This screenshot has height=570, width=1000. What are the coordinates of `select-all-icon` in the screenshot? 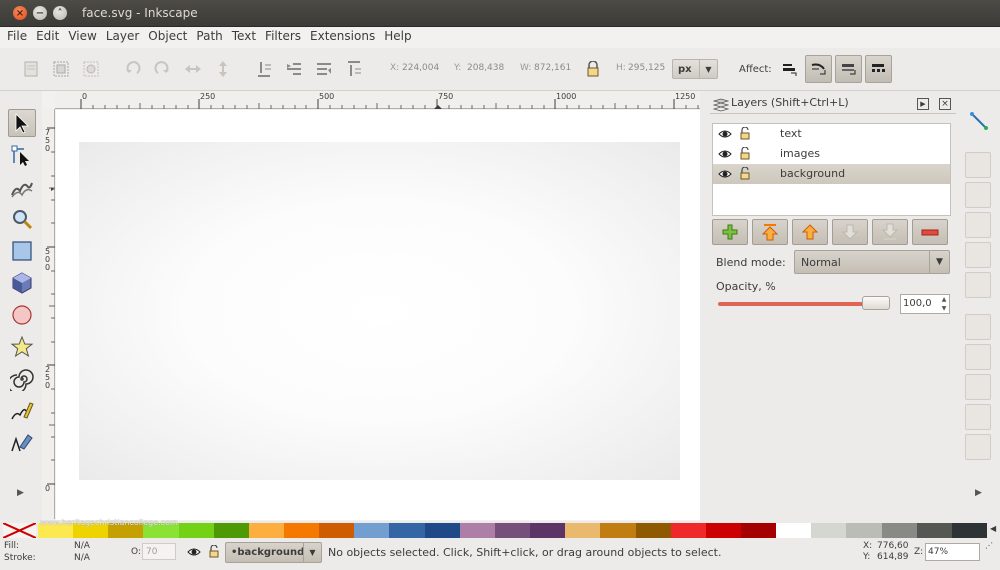 It's located at (31, 69).